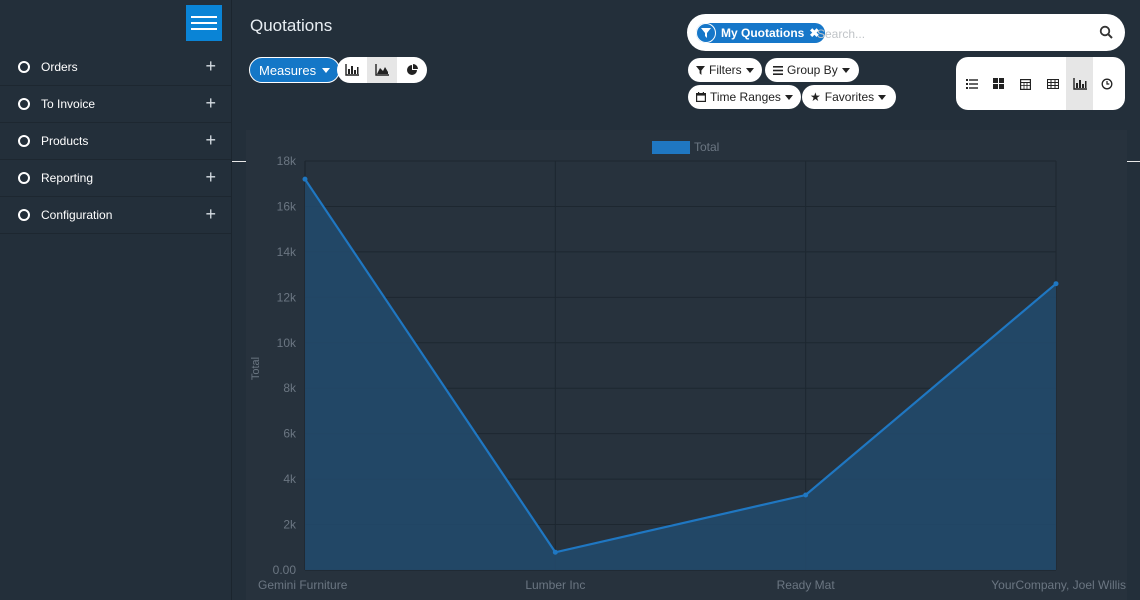  Describe the element at coordinates (303, 585) in the screenshot. I see `x-tick-label: Gemini Furniture` at that location.